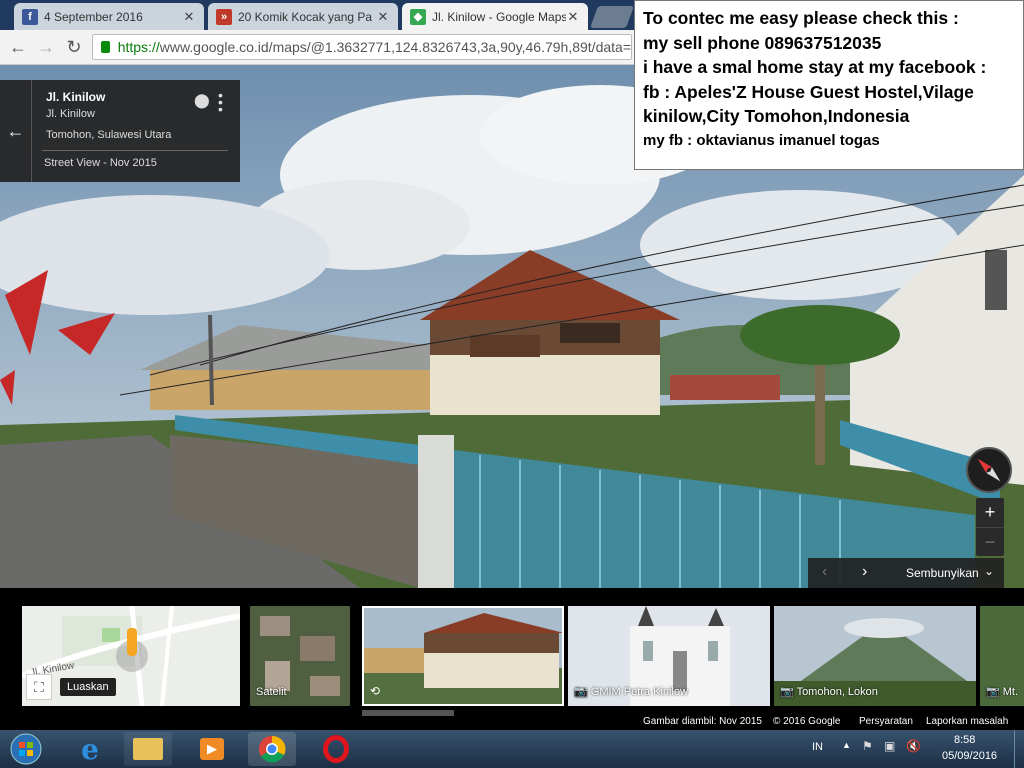 The height and width of the screenshot is (768, 1024). I want to click on volume-muted-icon: 🔇, so click(913, 746).